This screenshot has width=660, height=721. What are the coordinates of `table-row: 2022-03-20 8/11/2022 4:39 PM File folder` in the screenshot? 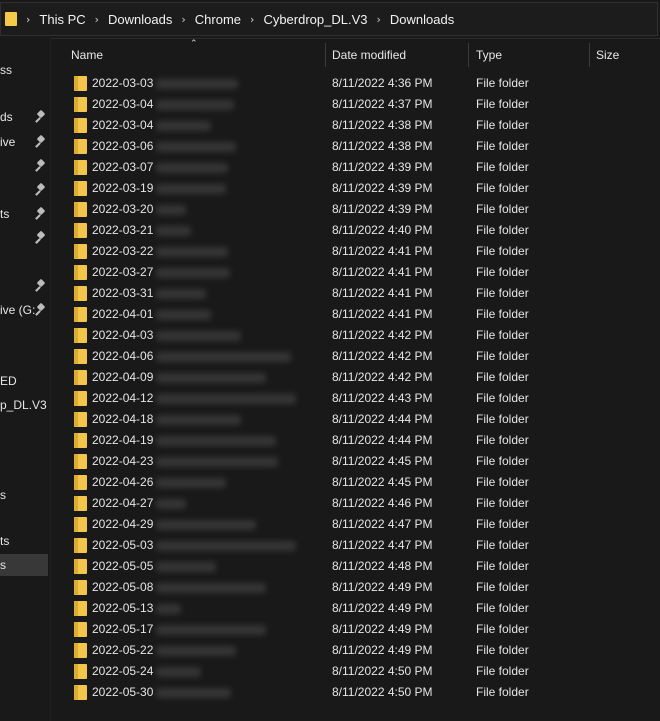 It's located at (356, 209).